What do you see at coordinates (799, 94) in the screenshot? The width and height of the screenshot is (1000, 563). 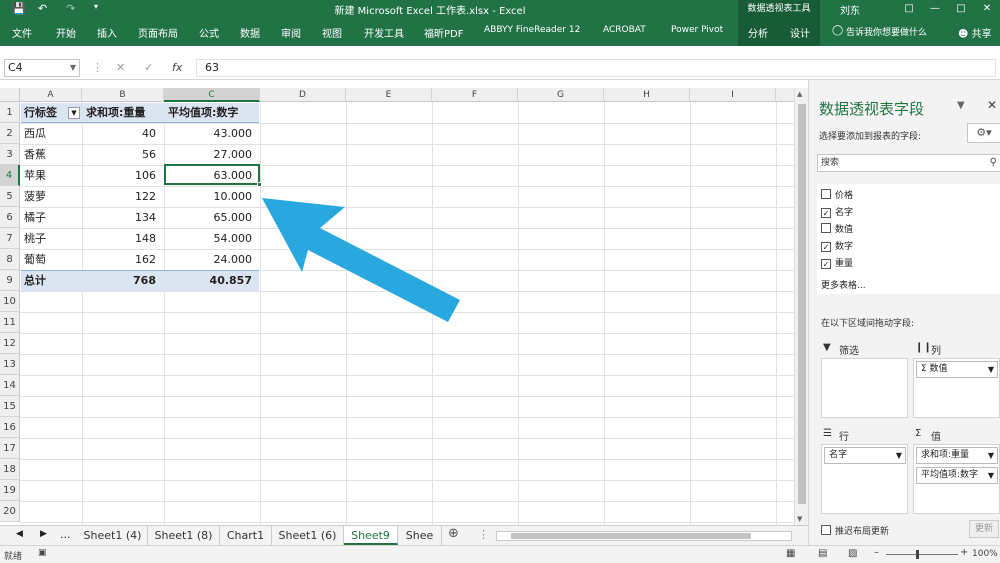 I see `scroll-up-icon: ▲` at bounding box center [799, 94].